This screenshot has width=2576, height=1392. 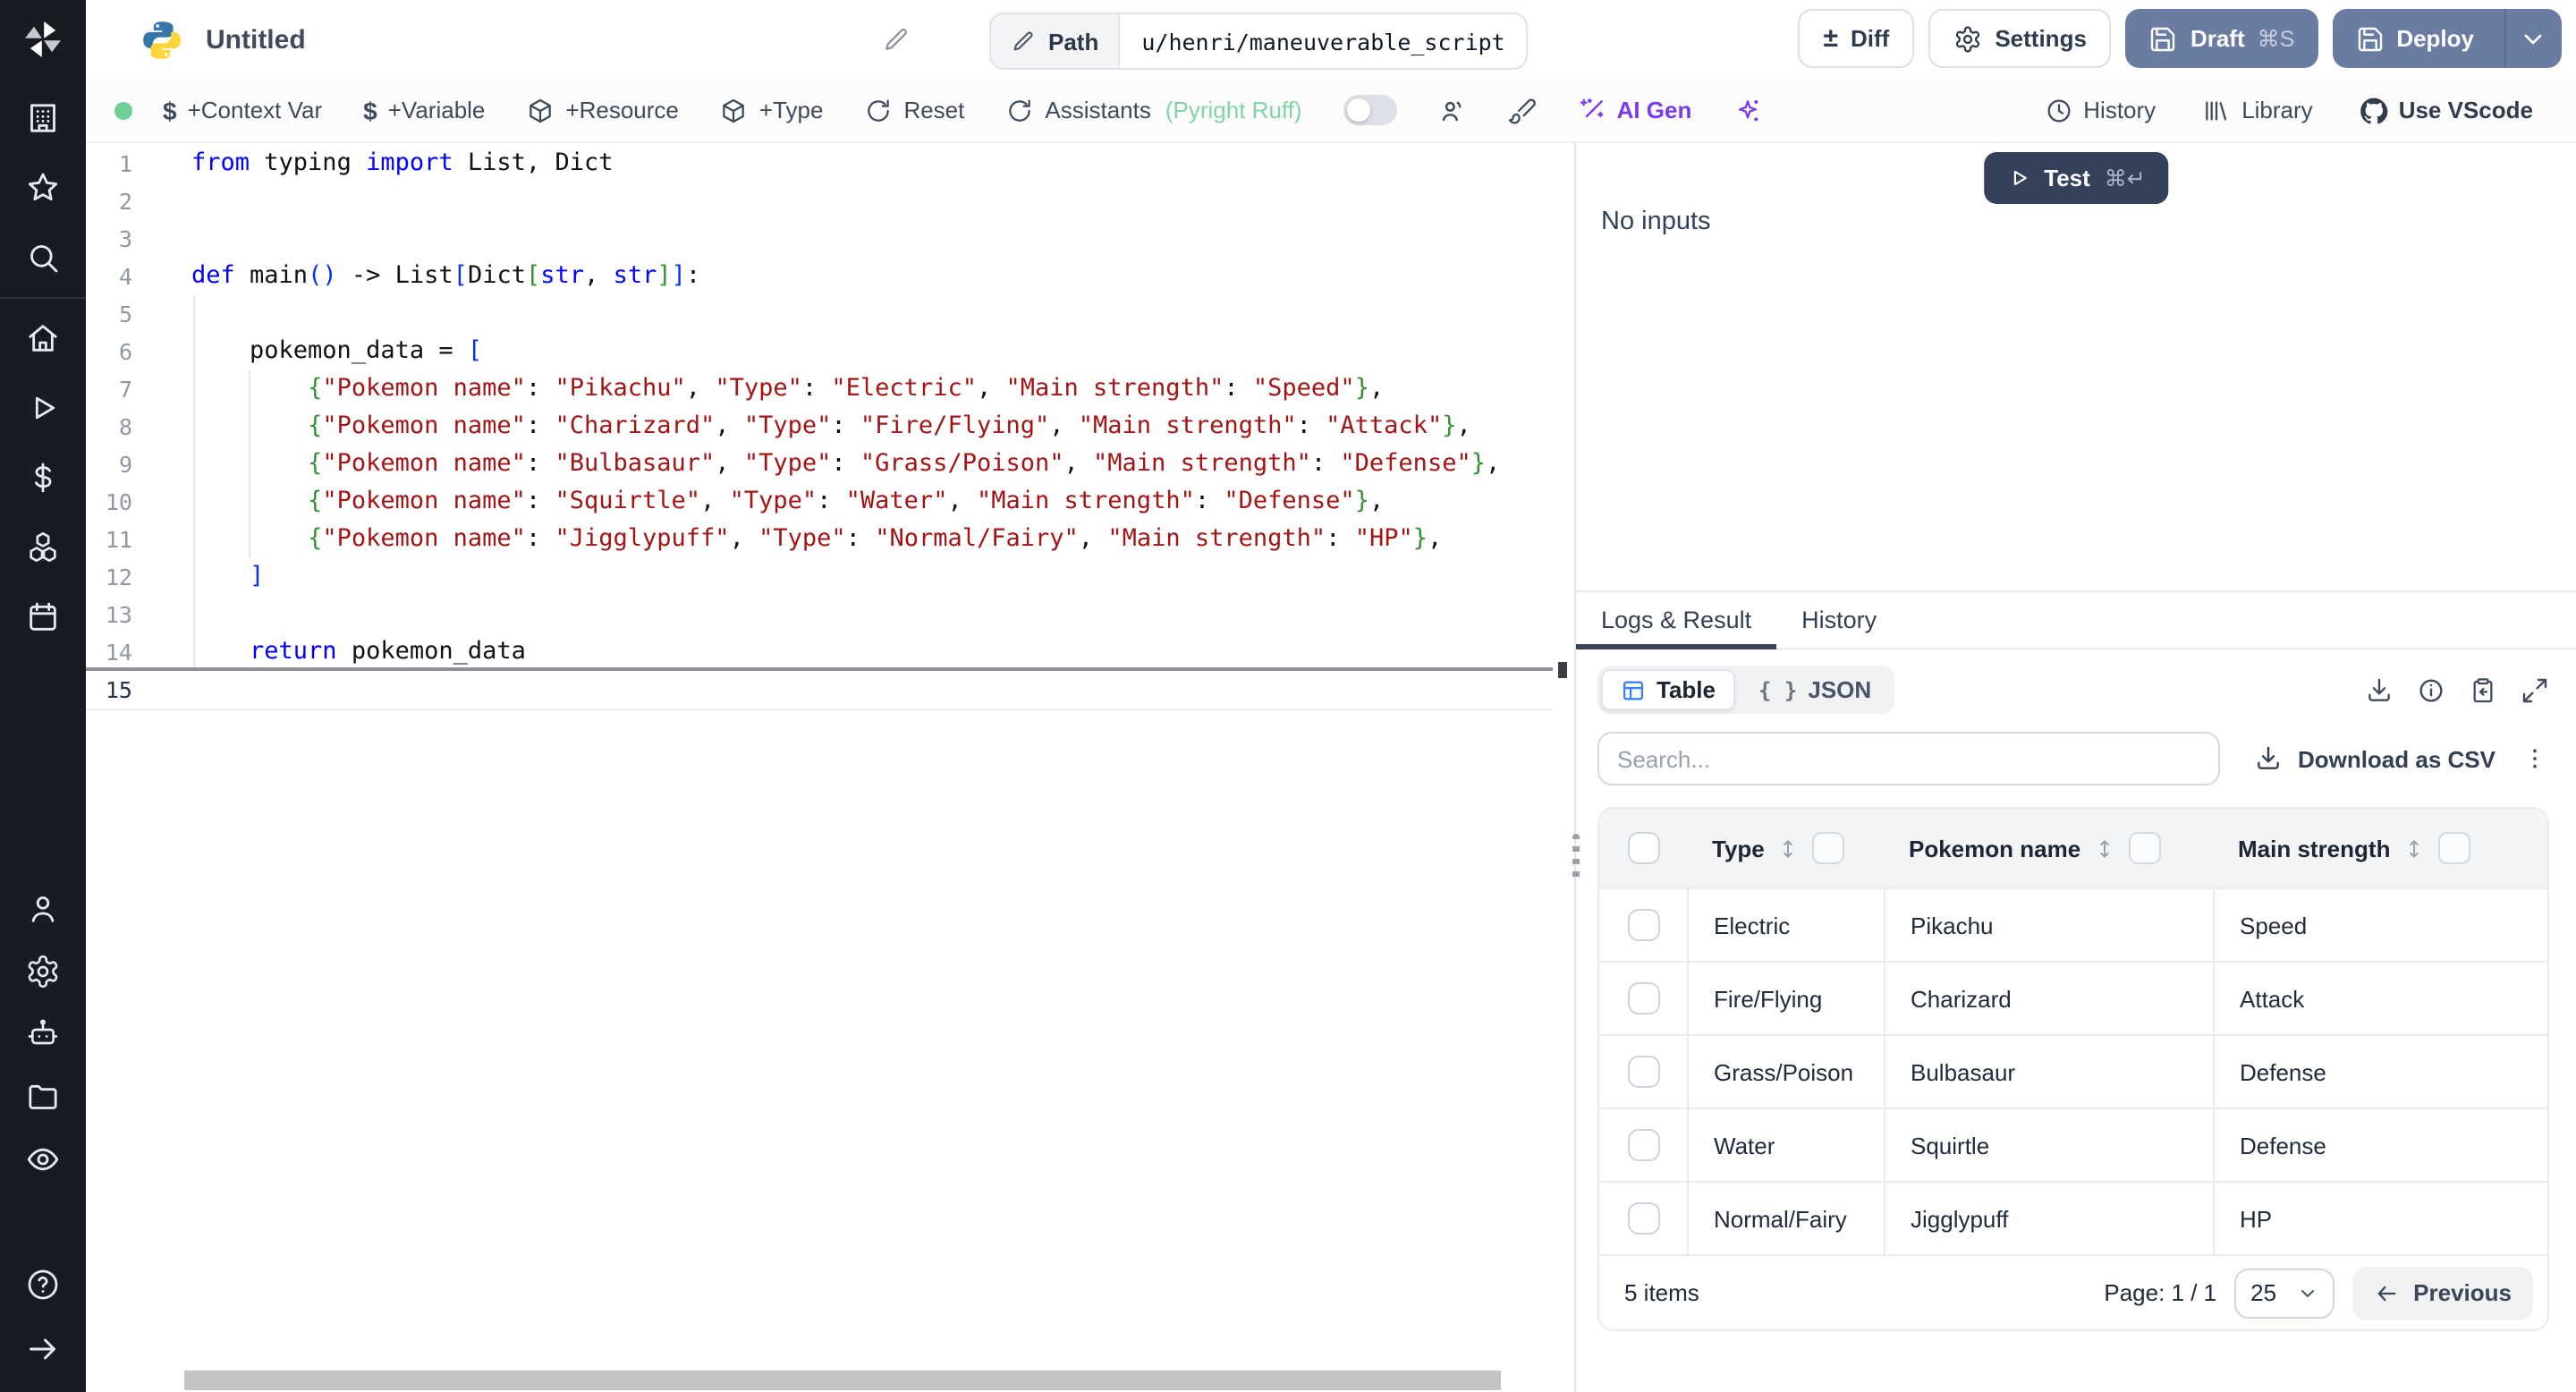 What do you see at coordinates (2431, 689) in the screenshot?
I see `info-icon` at bounding box center [2431, 689].